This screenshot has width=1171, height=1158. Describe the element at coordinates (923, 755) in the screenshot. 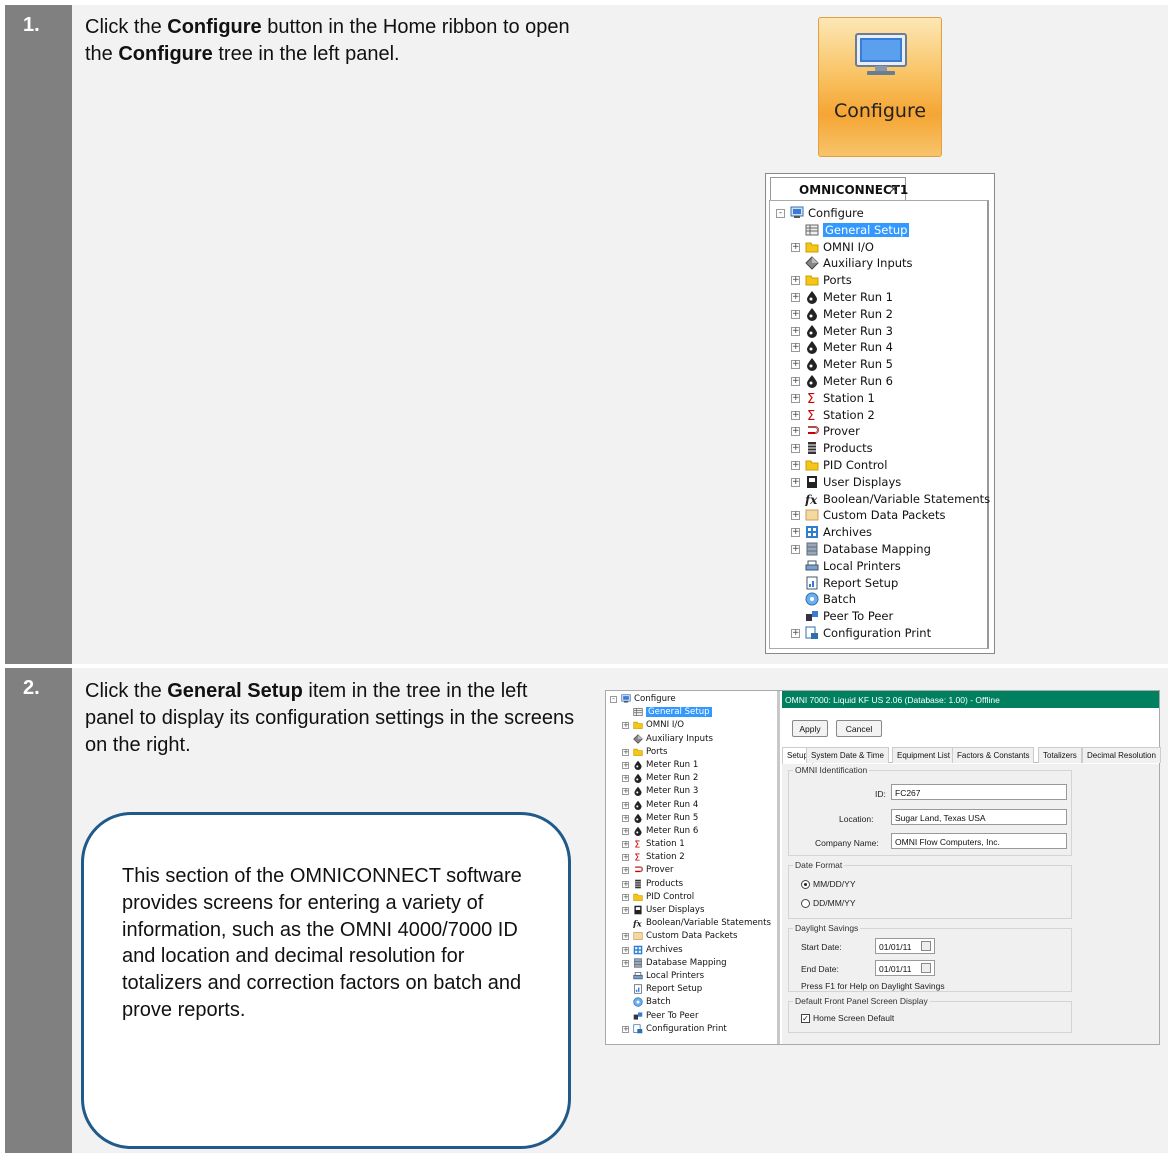

I see `tab-equipment-list: Equipment List` at that location.